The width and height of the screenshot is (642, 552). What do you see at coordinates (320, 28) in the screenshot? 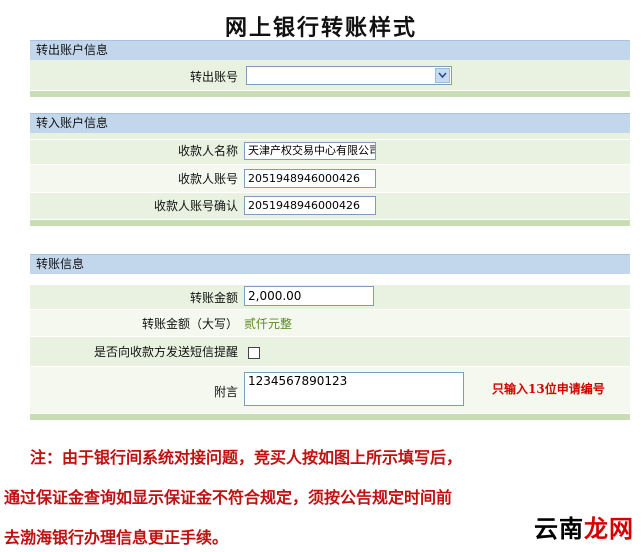
I see `page-title: 网上银行转账样式` at bounding box center [320, 28].